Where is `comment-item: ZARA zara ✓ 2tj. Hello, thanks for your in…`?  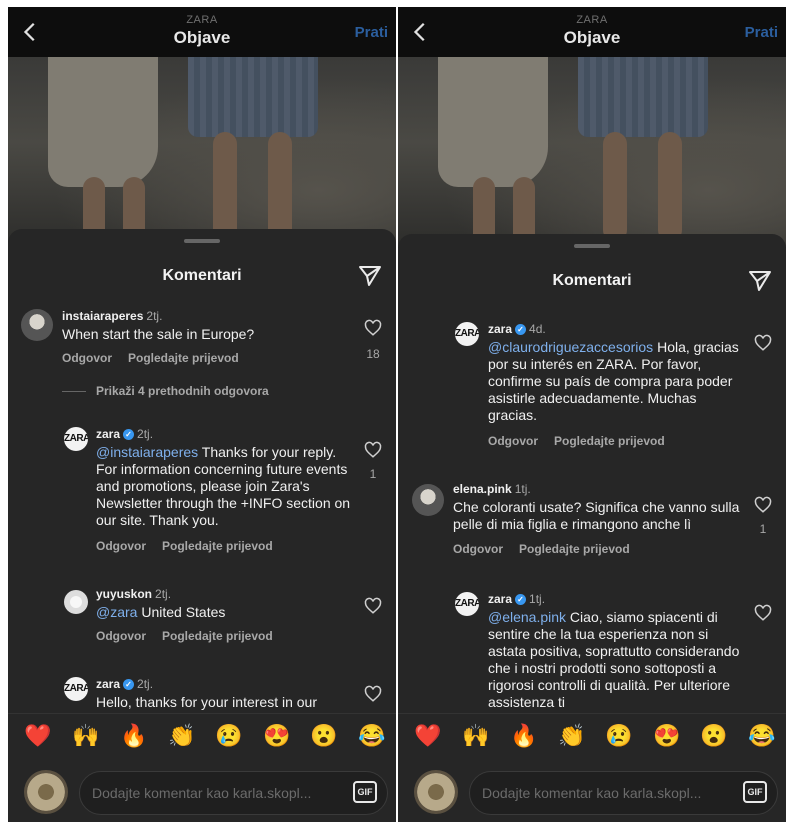
comment-item: ZARA zara ✓ 2tj. Hello, thanks for your in… is located at coordinates (202, 695).